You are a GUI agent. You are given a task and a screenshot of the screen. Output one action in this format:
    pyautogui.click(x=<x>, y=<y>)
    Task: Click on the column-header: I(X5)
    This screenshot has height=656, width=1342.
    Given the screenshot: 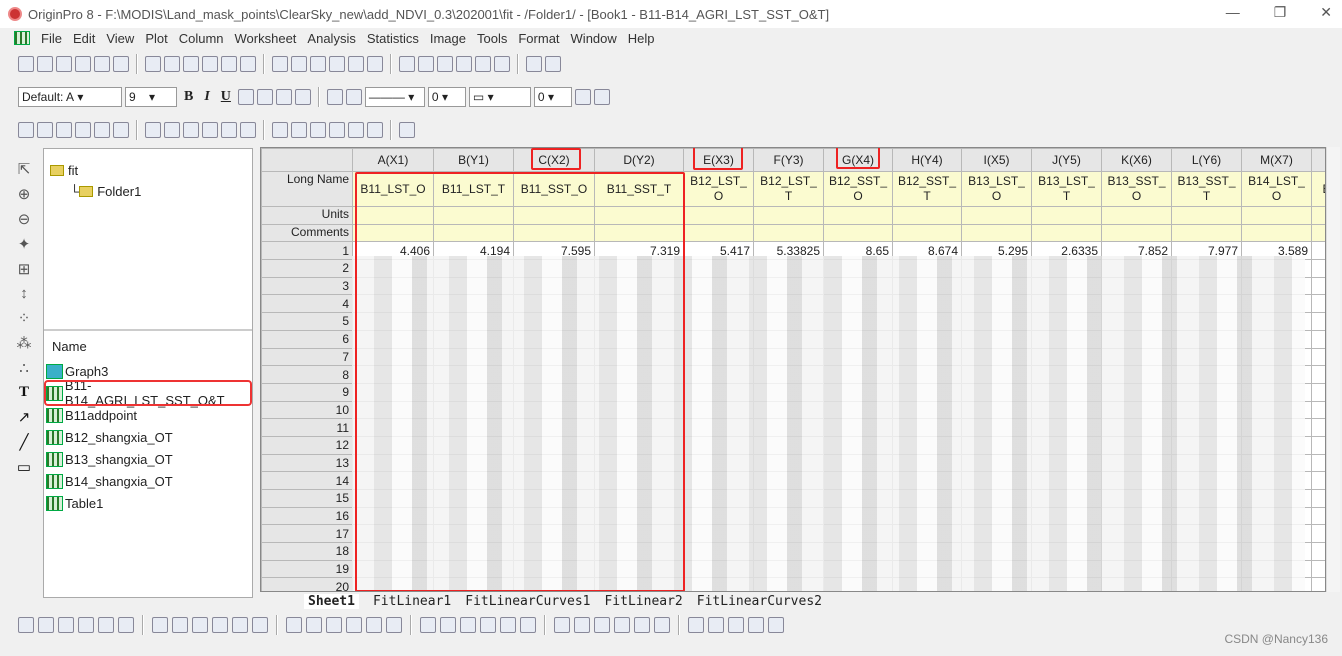 What is the action you would take?
    pyautogui.click(x=996, y=160)
    